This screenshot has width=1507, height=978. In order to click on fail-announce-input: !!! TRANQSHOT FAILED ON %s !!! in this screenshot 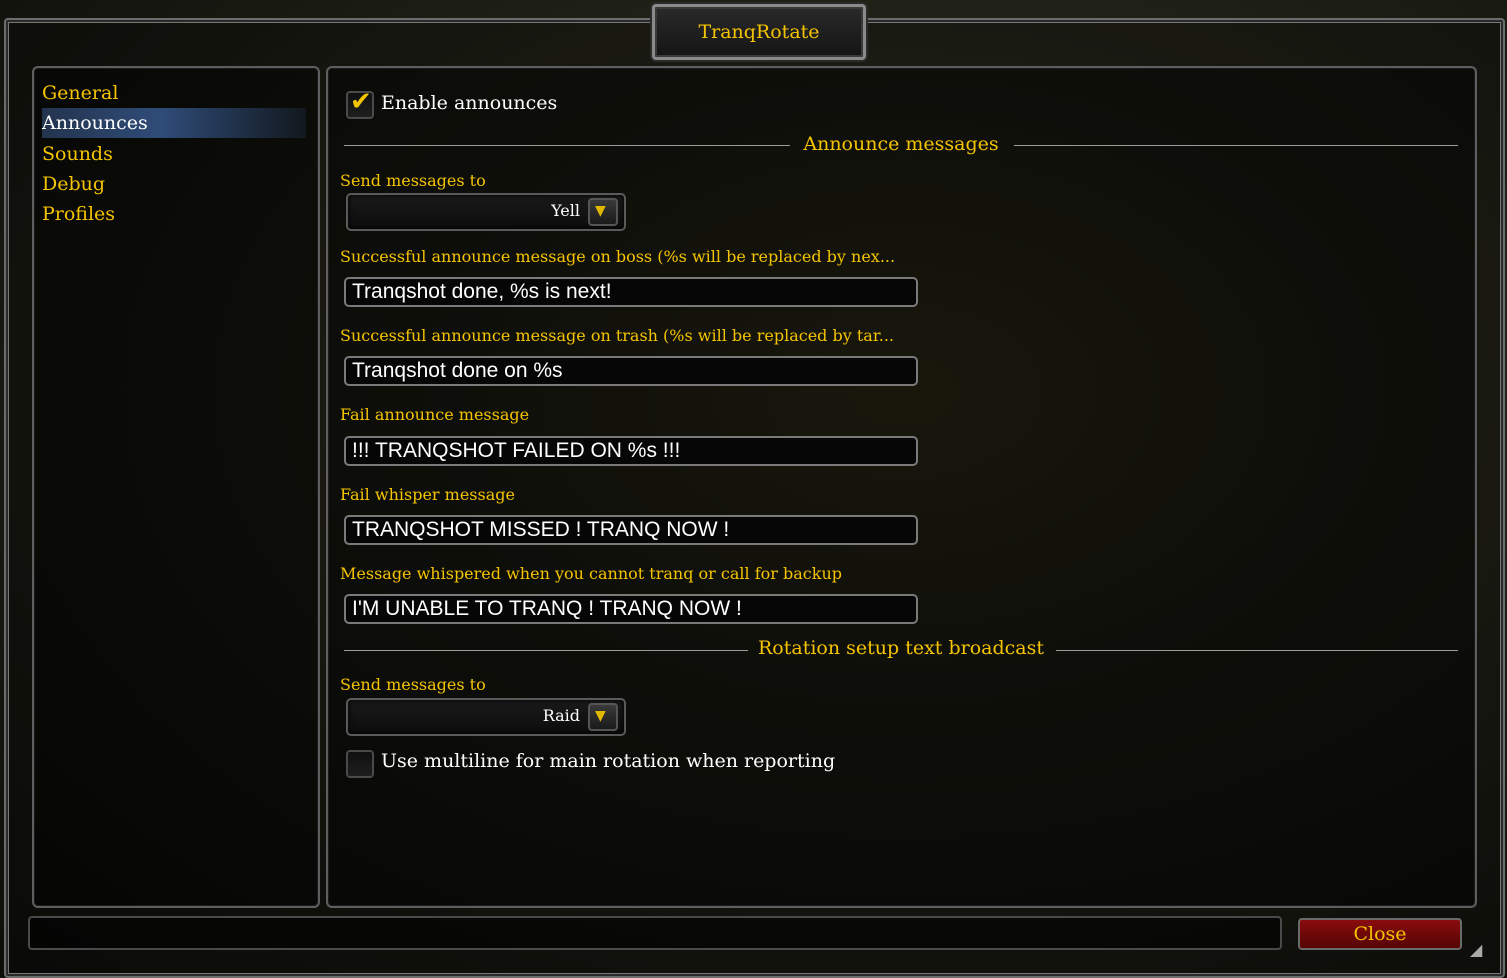, I will do `click(631, 451)`.